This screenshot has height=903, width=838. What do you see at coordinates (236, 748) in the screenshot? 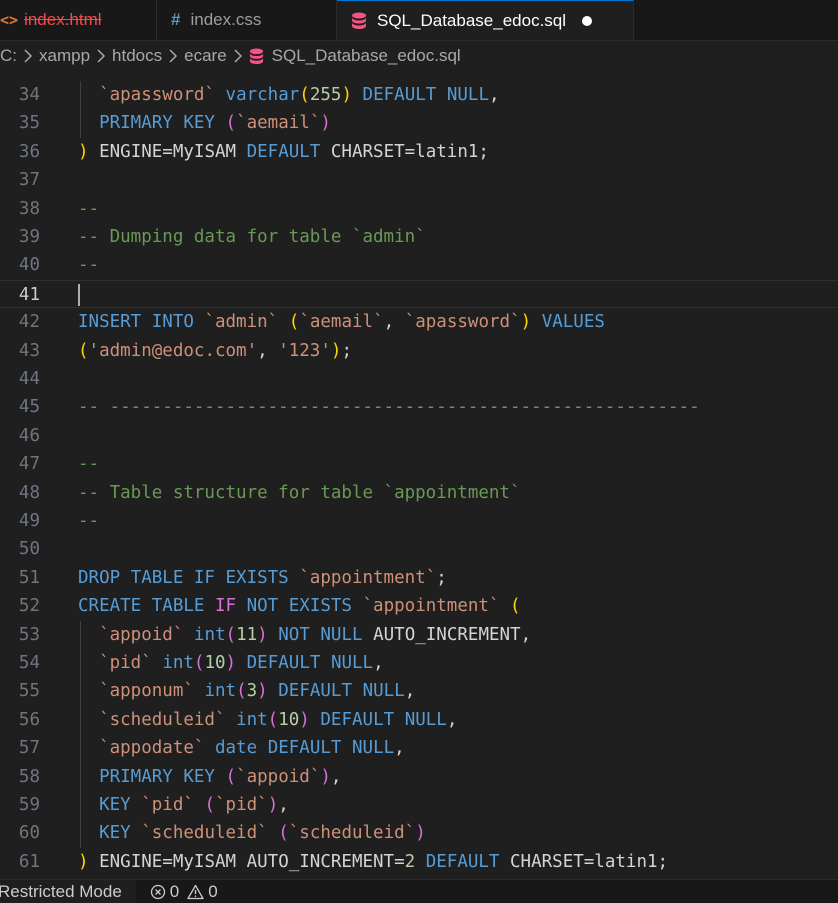
I see `code-token: date` at bounding box center [236, 748].